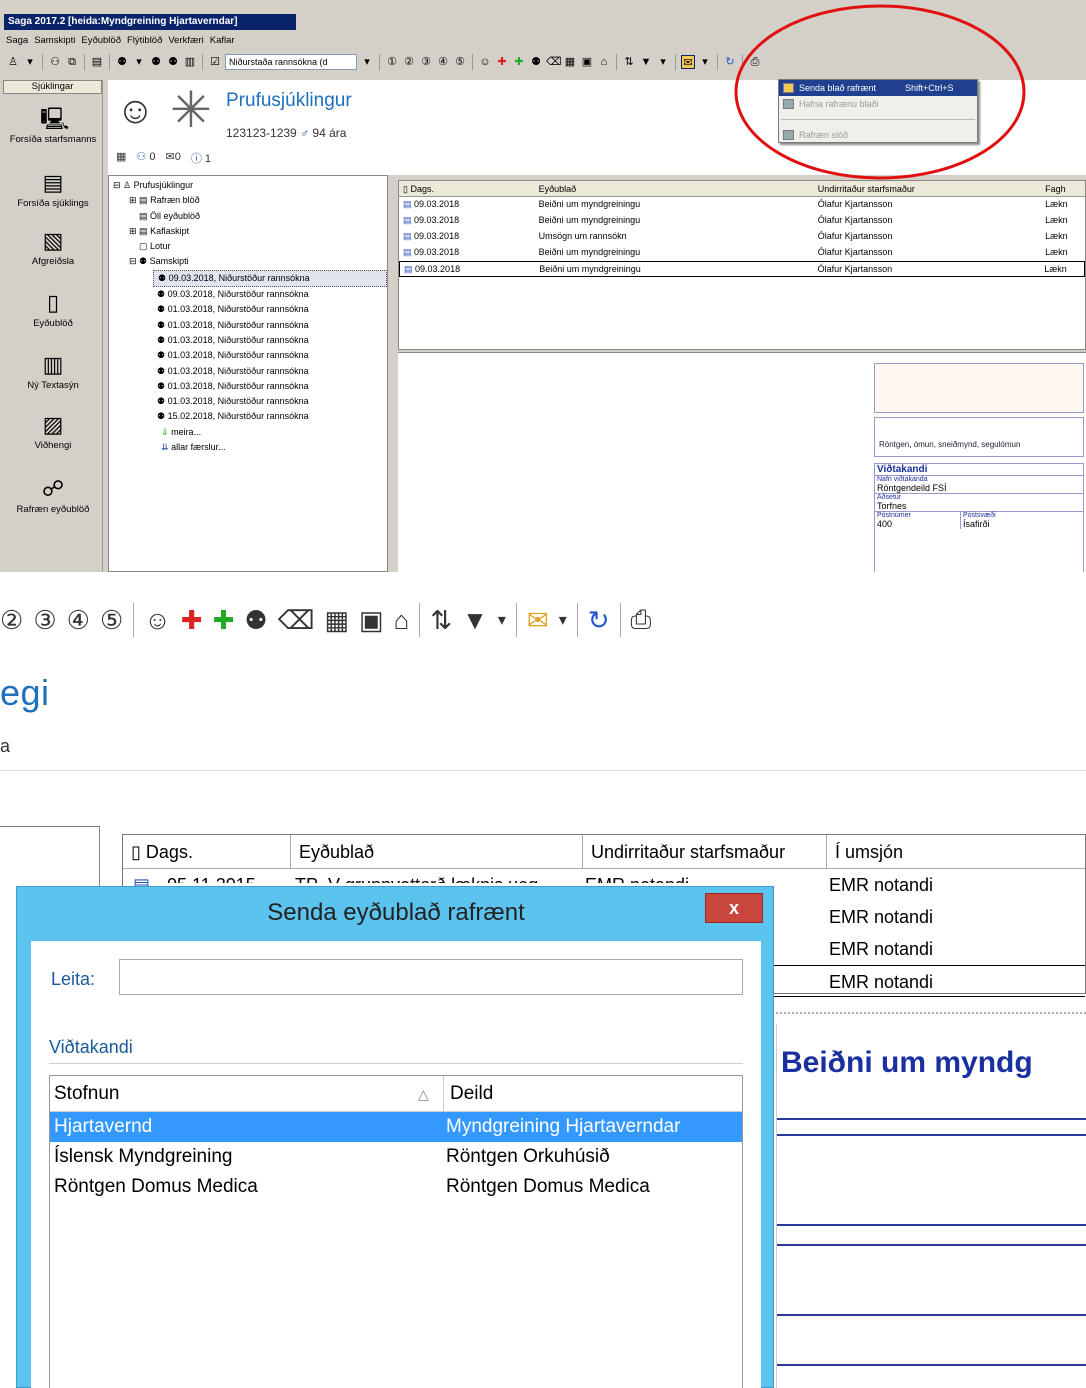 The image size is (1086, 1388). I want to click on group-add-icon: ⚉, so click(156, 62).